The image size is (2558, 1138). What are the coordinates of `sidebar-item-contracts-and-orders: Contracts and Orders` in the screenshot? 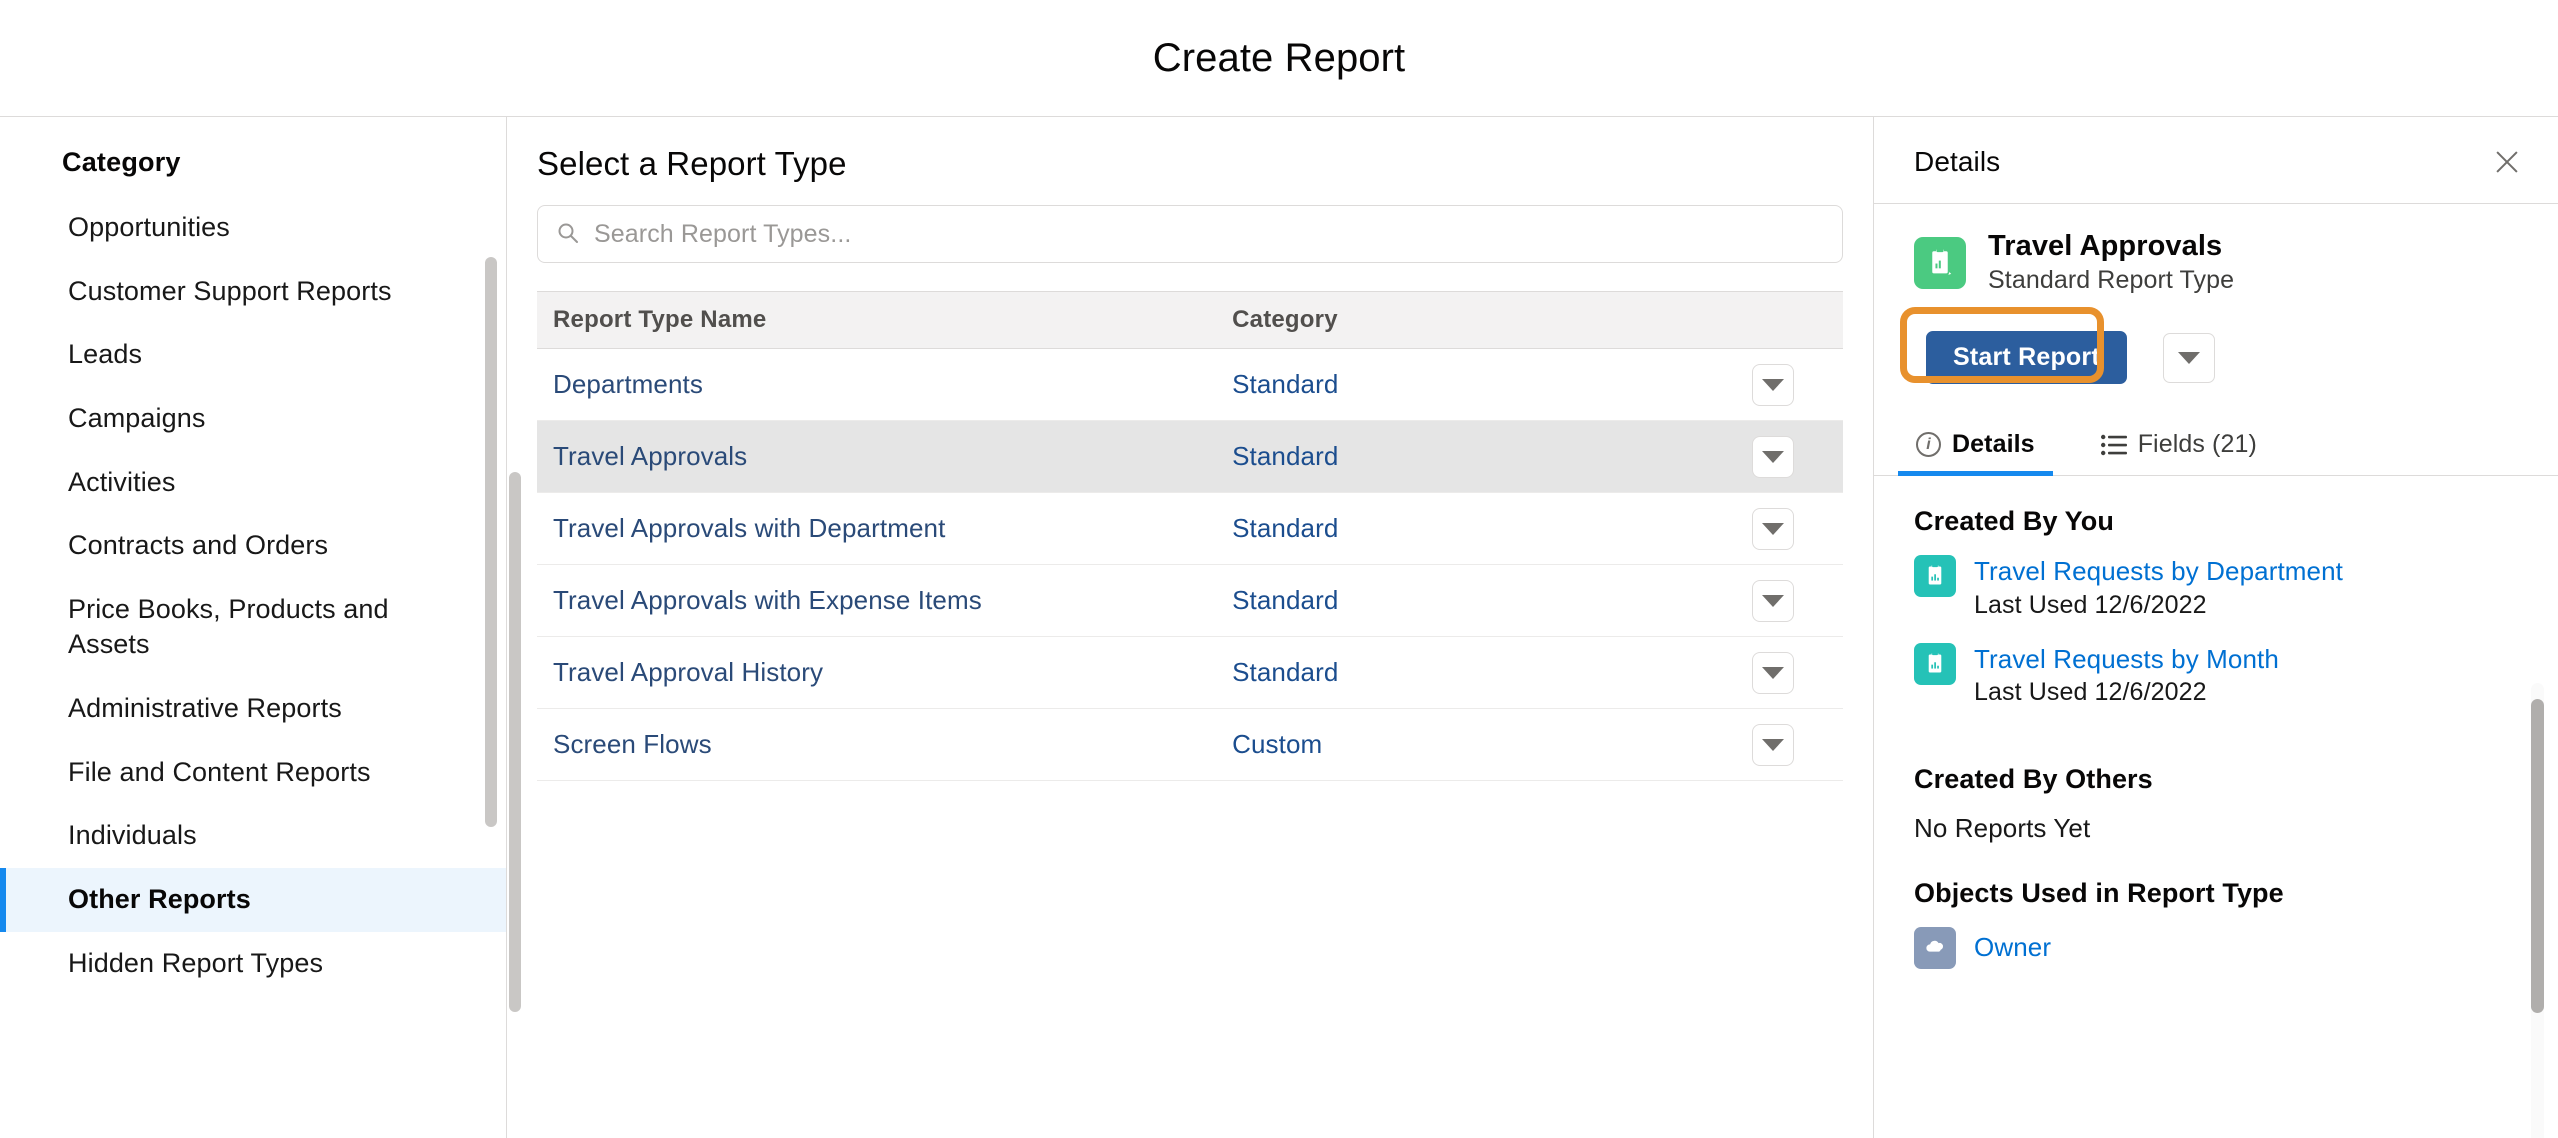 It's located at (253, 546).